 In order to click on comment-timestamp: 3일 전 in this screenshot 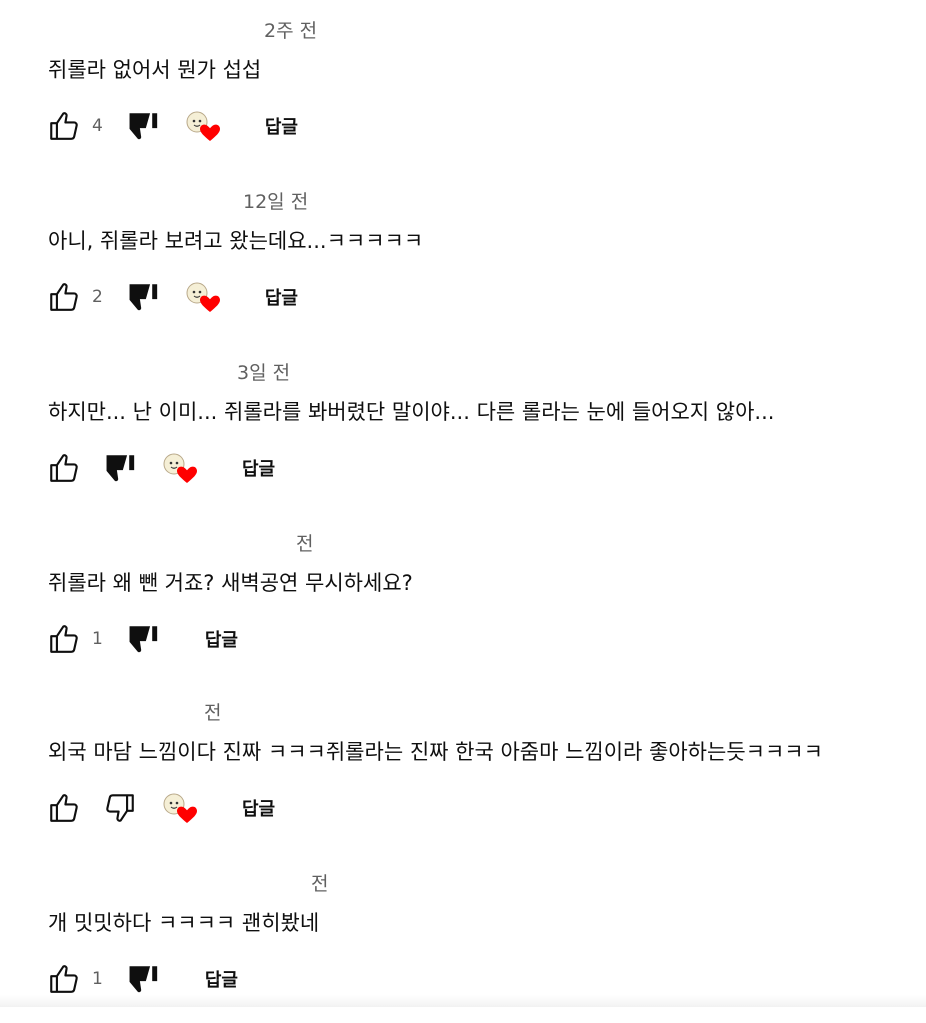, I will do `click(264, 373)`.